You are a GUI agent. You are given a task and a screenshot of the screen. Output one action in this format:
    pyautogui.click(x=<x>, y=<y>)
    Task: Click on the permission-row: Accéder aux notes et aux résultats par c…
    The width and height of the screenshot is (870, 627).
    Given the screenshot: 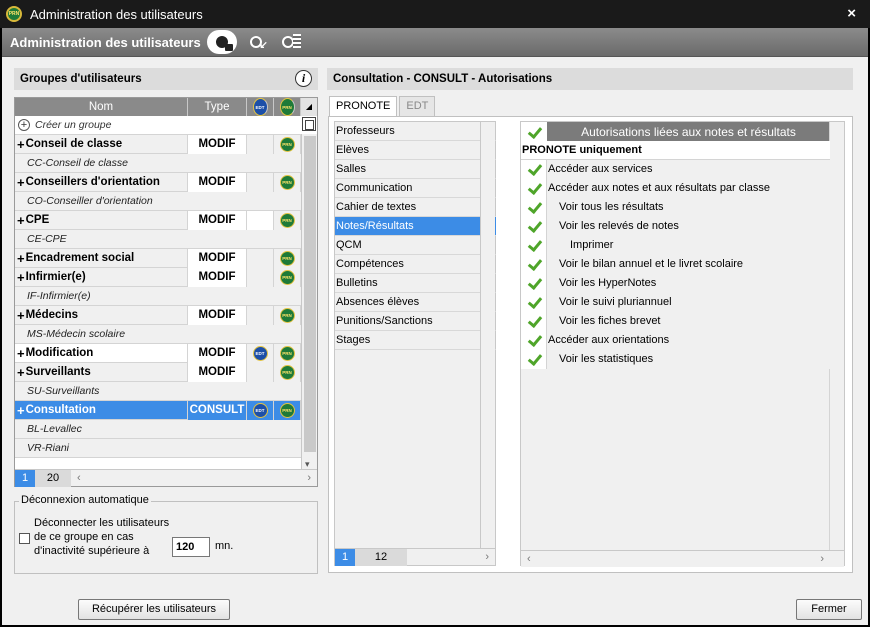 What is the action you would take?
    pyautogui.click(x=675, y=188)
    